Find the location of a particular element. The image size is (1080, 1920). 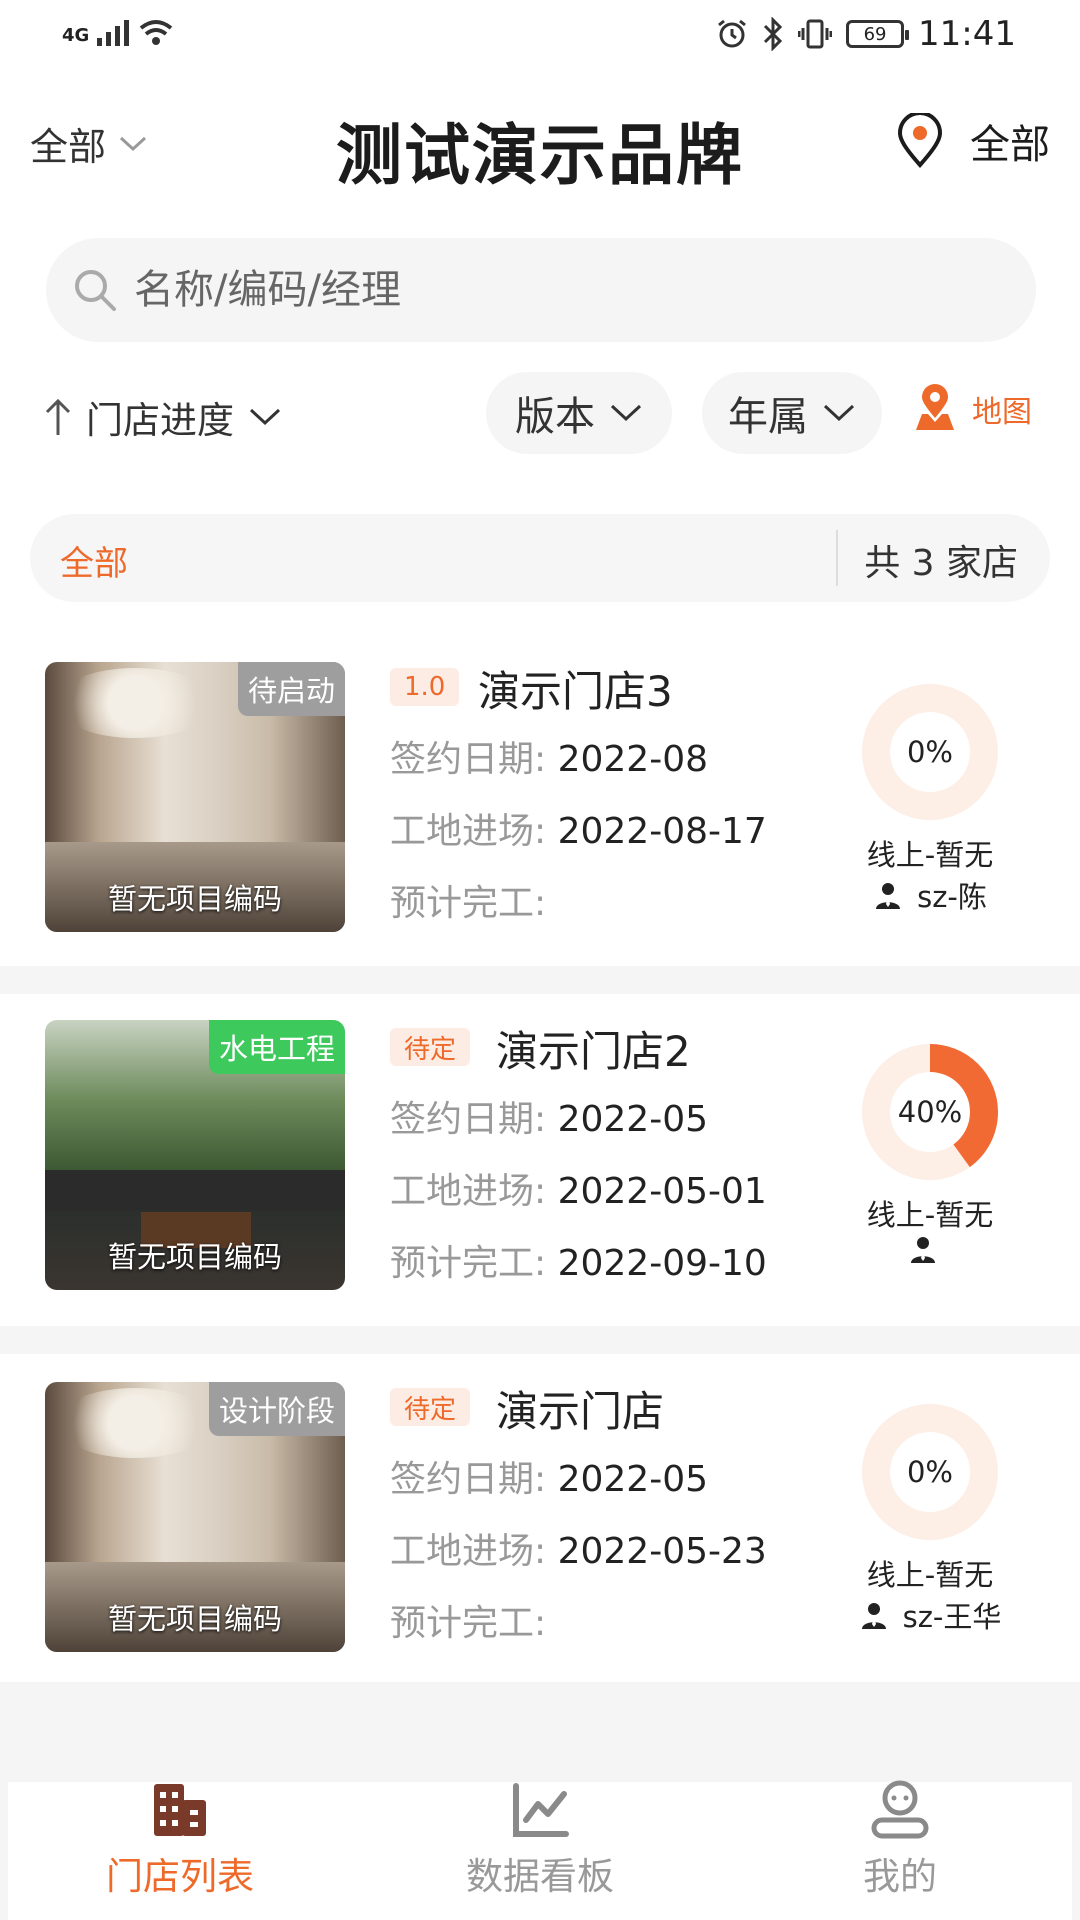

list-bottom-space is located at coordinates (540, 1732).